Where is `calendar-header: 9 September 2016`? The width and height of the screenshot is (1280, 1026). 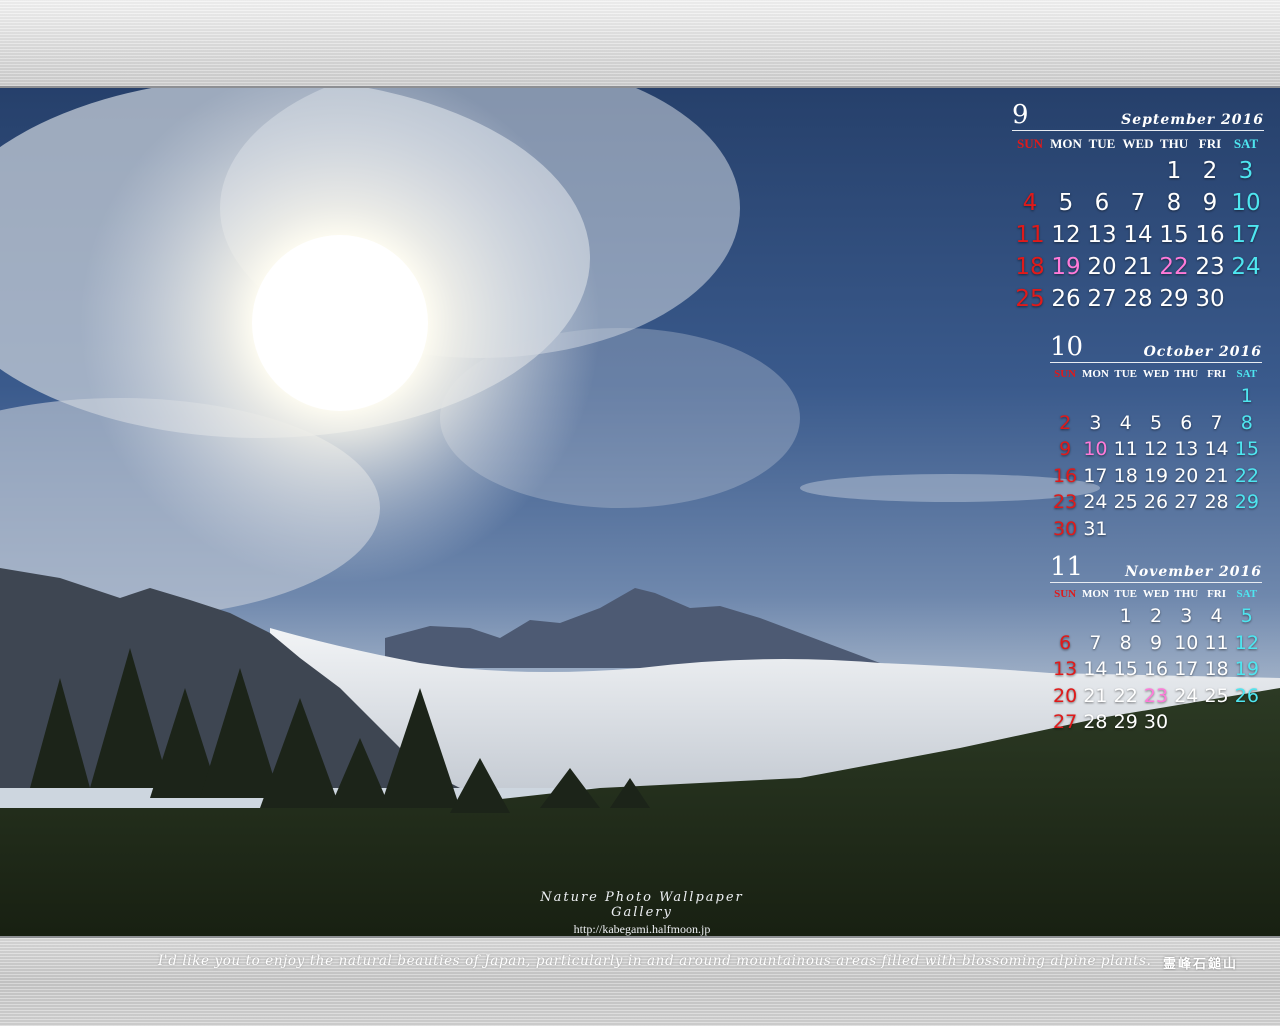 calendar-header: 9 September 2016 is located at coordinates (1138, 115).